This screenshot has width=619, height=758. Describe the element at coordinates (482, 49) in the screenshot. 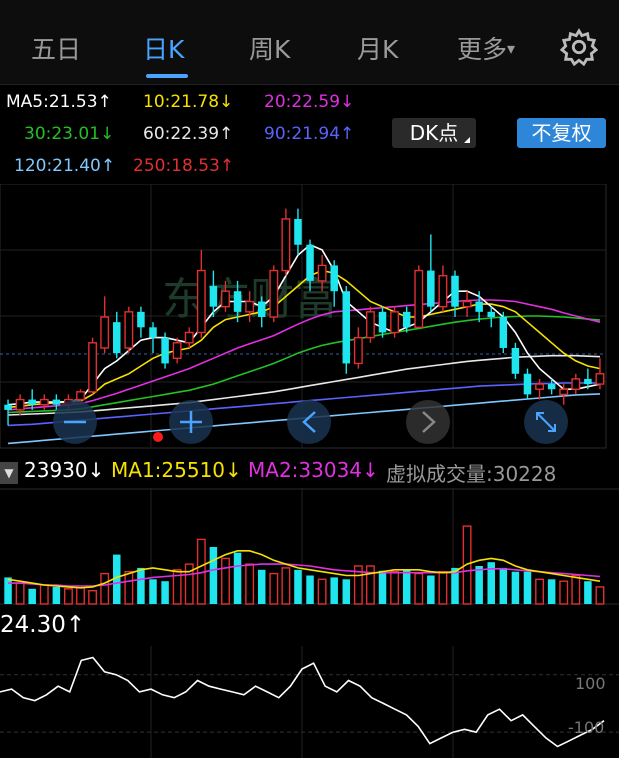

I see `tab-more-label: 更多` at that location.